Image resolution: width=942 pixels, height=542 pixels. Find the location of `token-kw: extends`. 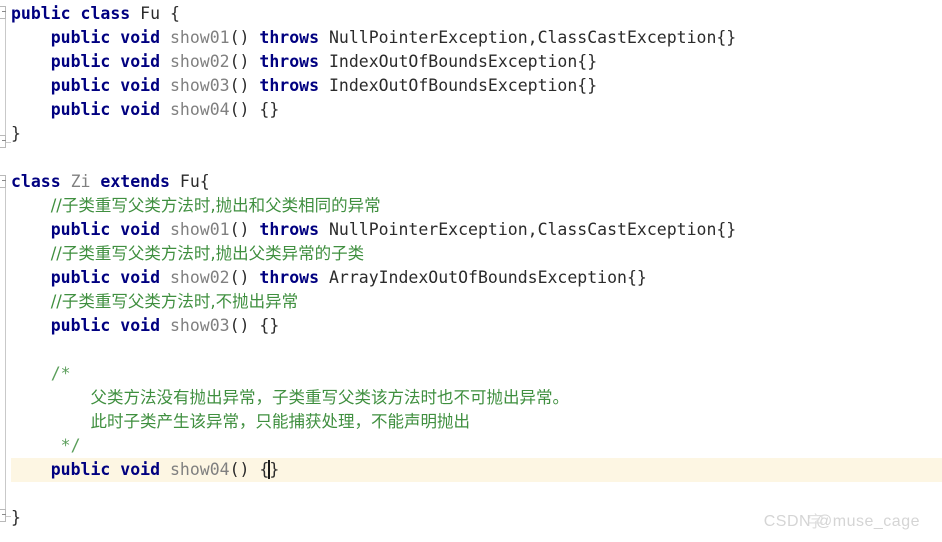

token-kw: extends is located at coordinates (135, 181).